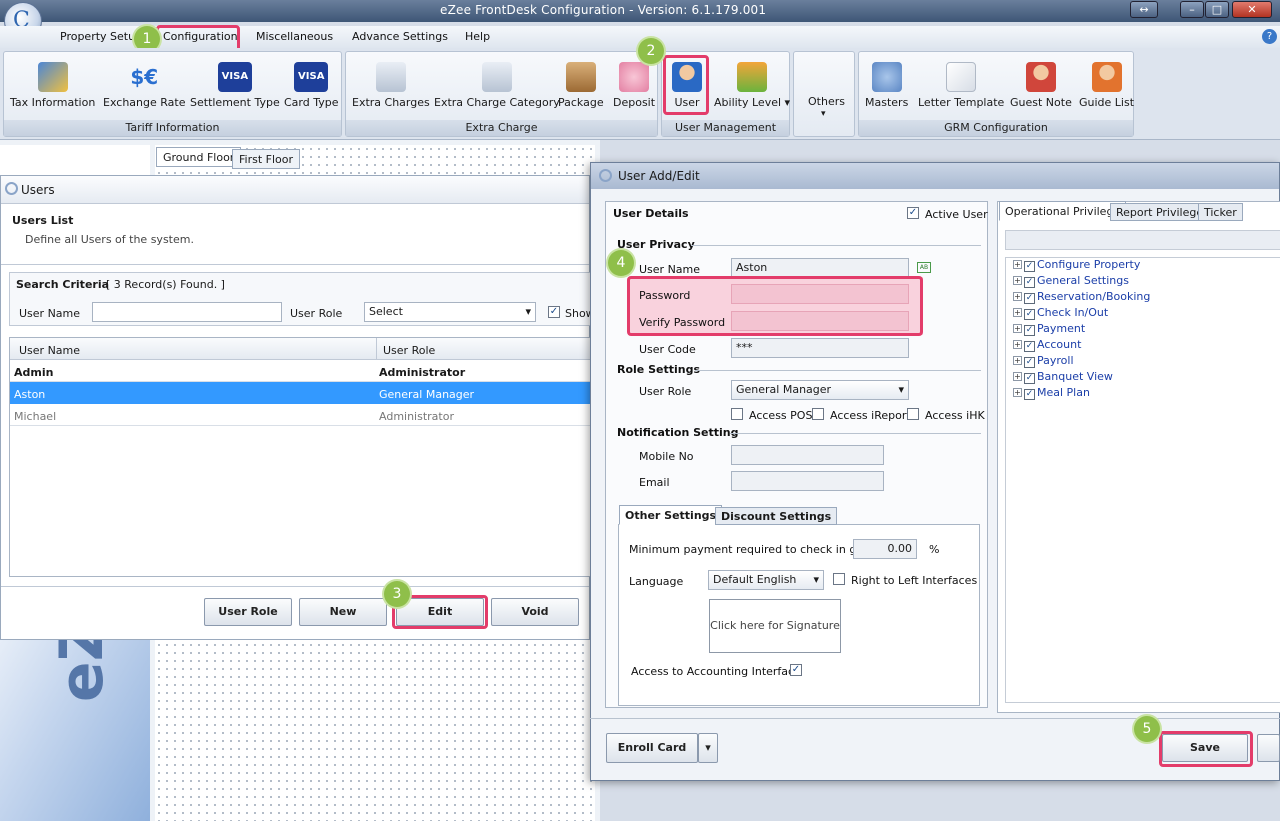  I want to click on extra-charges-button: Extra Charges, so click(391, 85).